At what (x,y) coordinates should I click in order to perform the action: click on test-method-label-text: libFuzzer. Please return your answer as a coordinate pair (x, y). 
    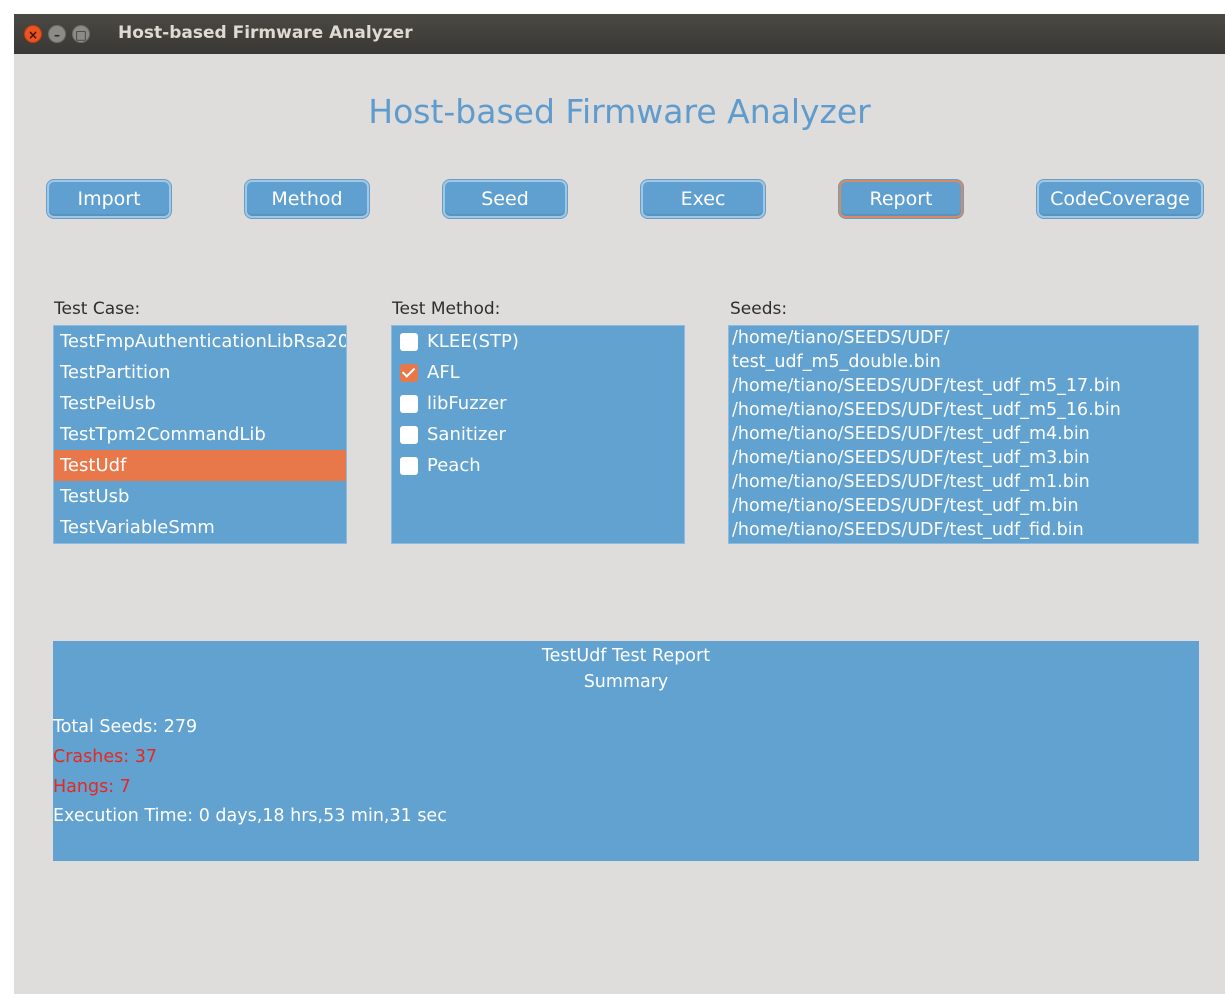
    Looking at the image, I should click on (467, 403).